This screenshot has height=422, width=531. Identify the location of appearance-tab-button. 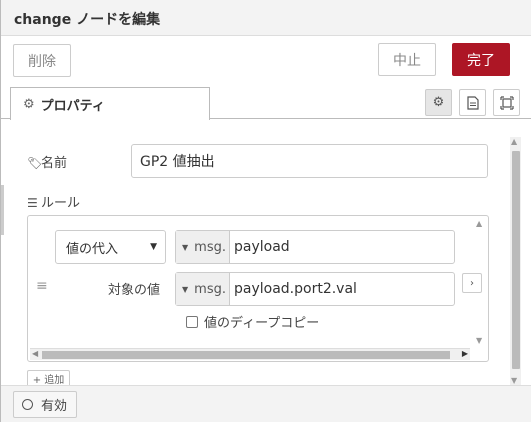
(506, 102).